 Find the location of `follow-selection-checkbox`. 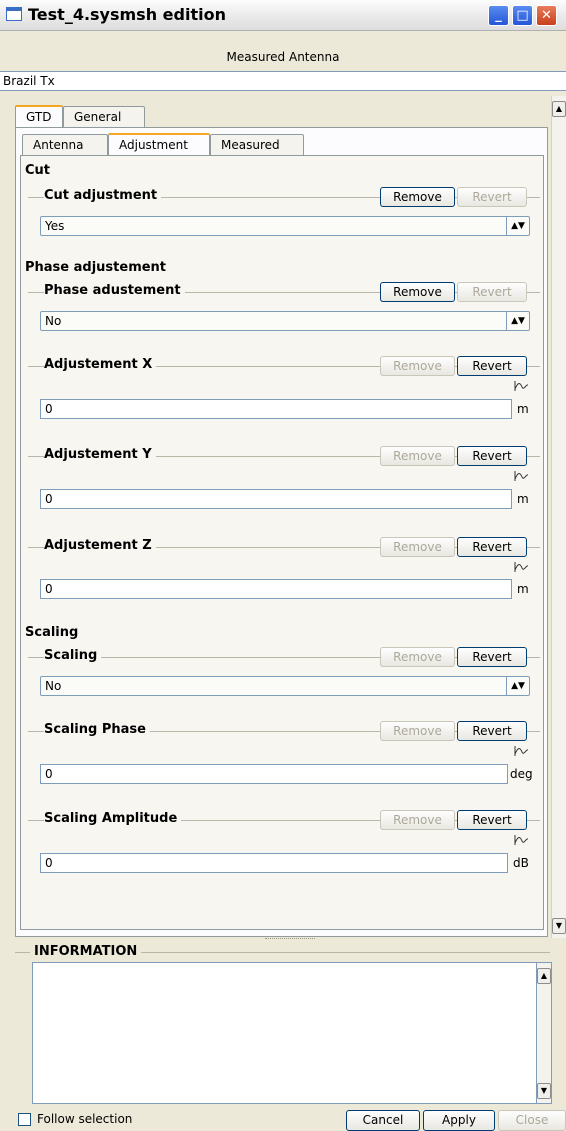

follow-selection-checkbox is located at coordinates (24, 1119).